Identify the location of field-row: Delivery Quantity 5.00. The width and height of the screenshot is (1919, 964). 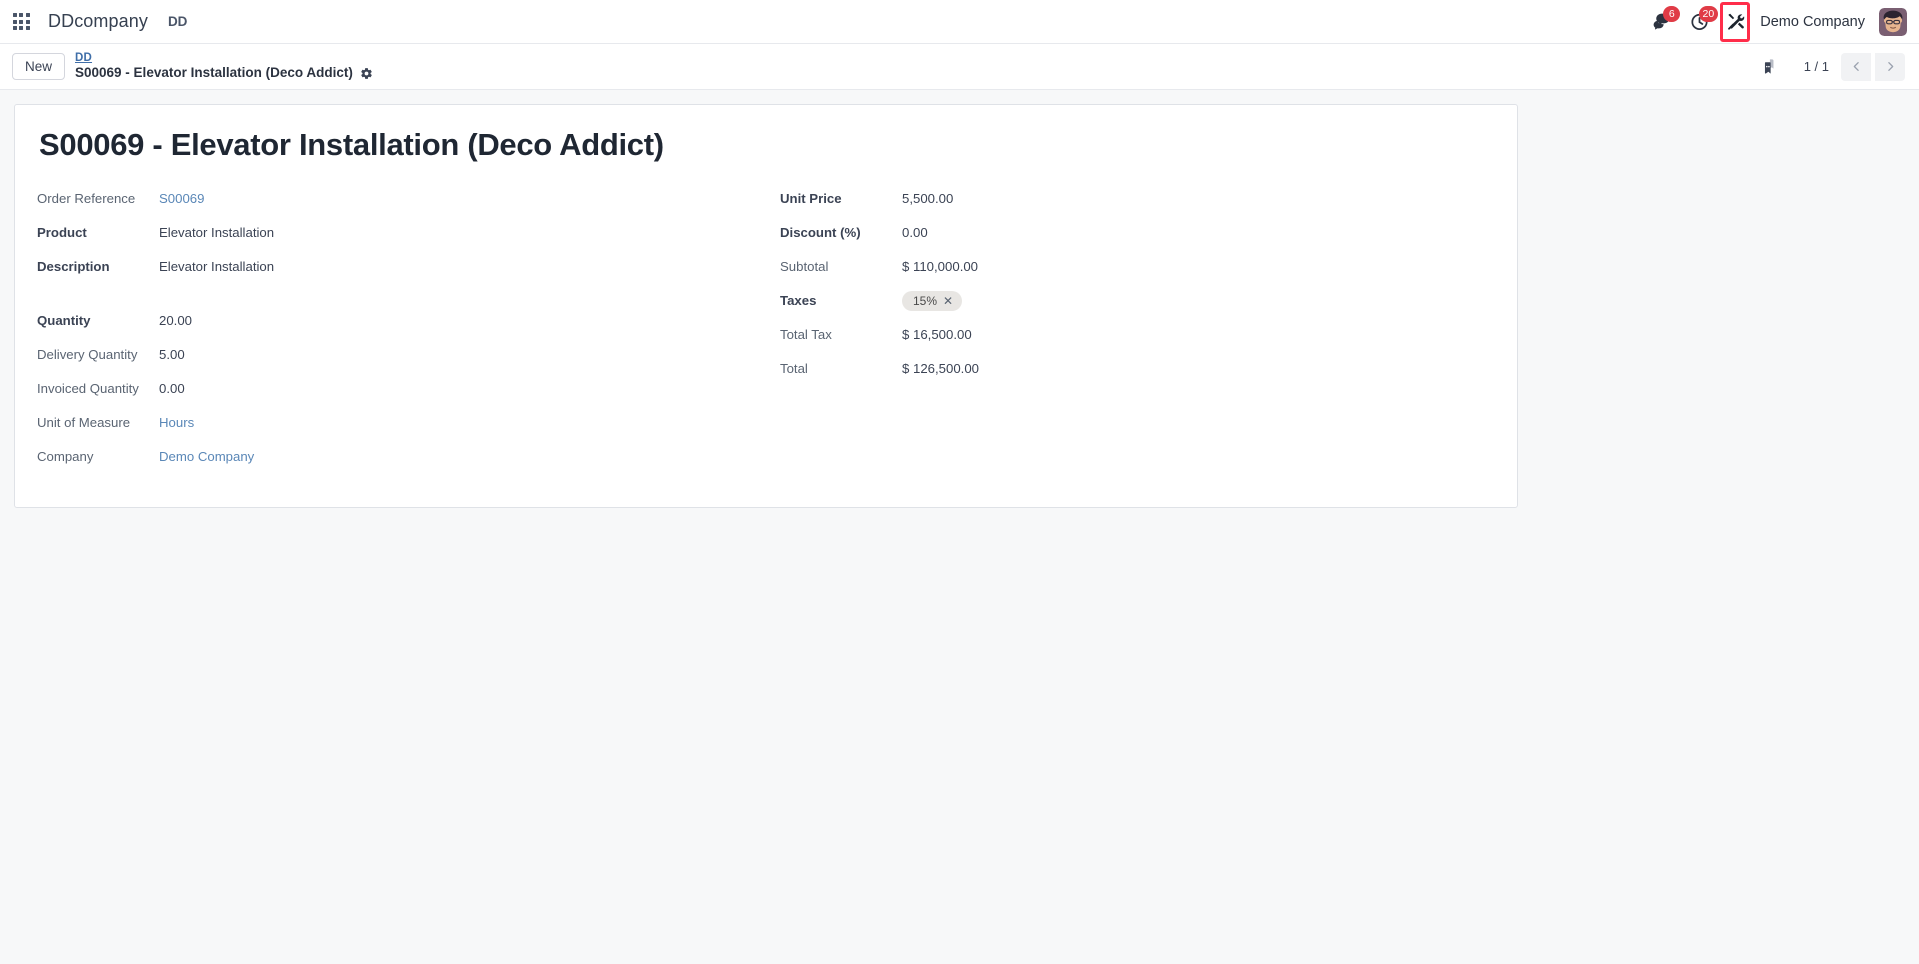
(401, 358).